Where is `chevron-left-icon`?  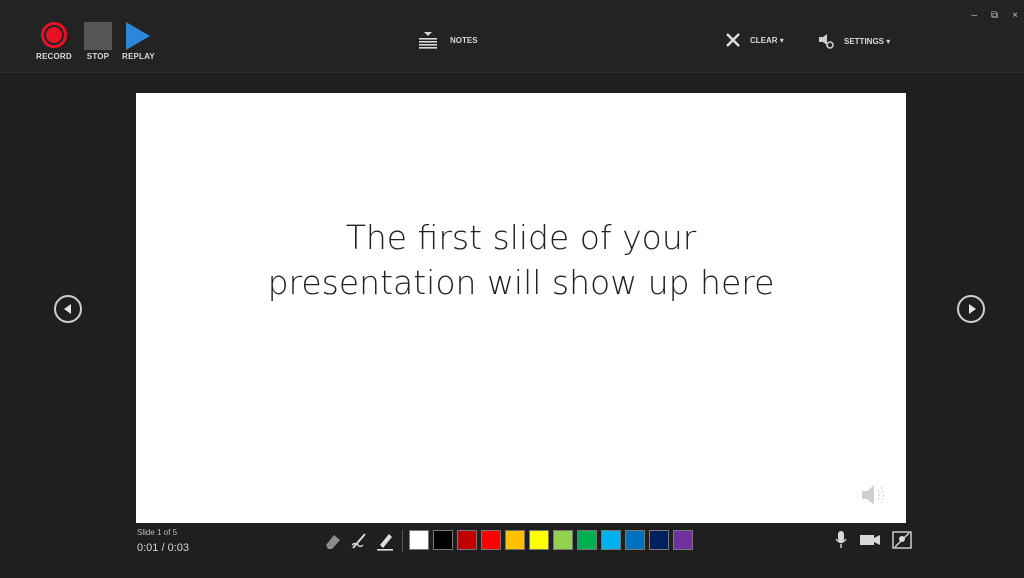
chevron-left-icon is located at coordinates (67, 309).